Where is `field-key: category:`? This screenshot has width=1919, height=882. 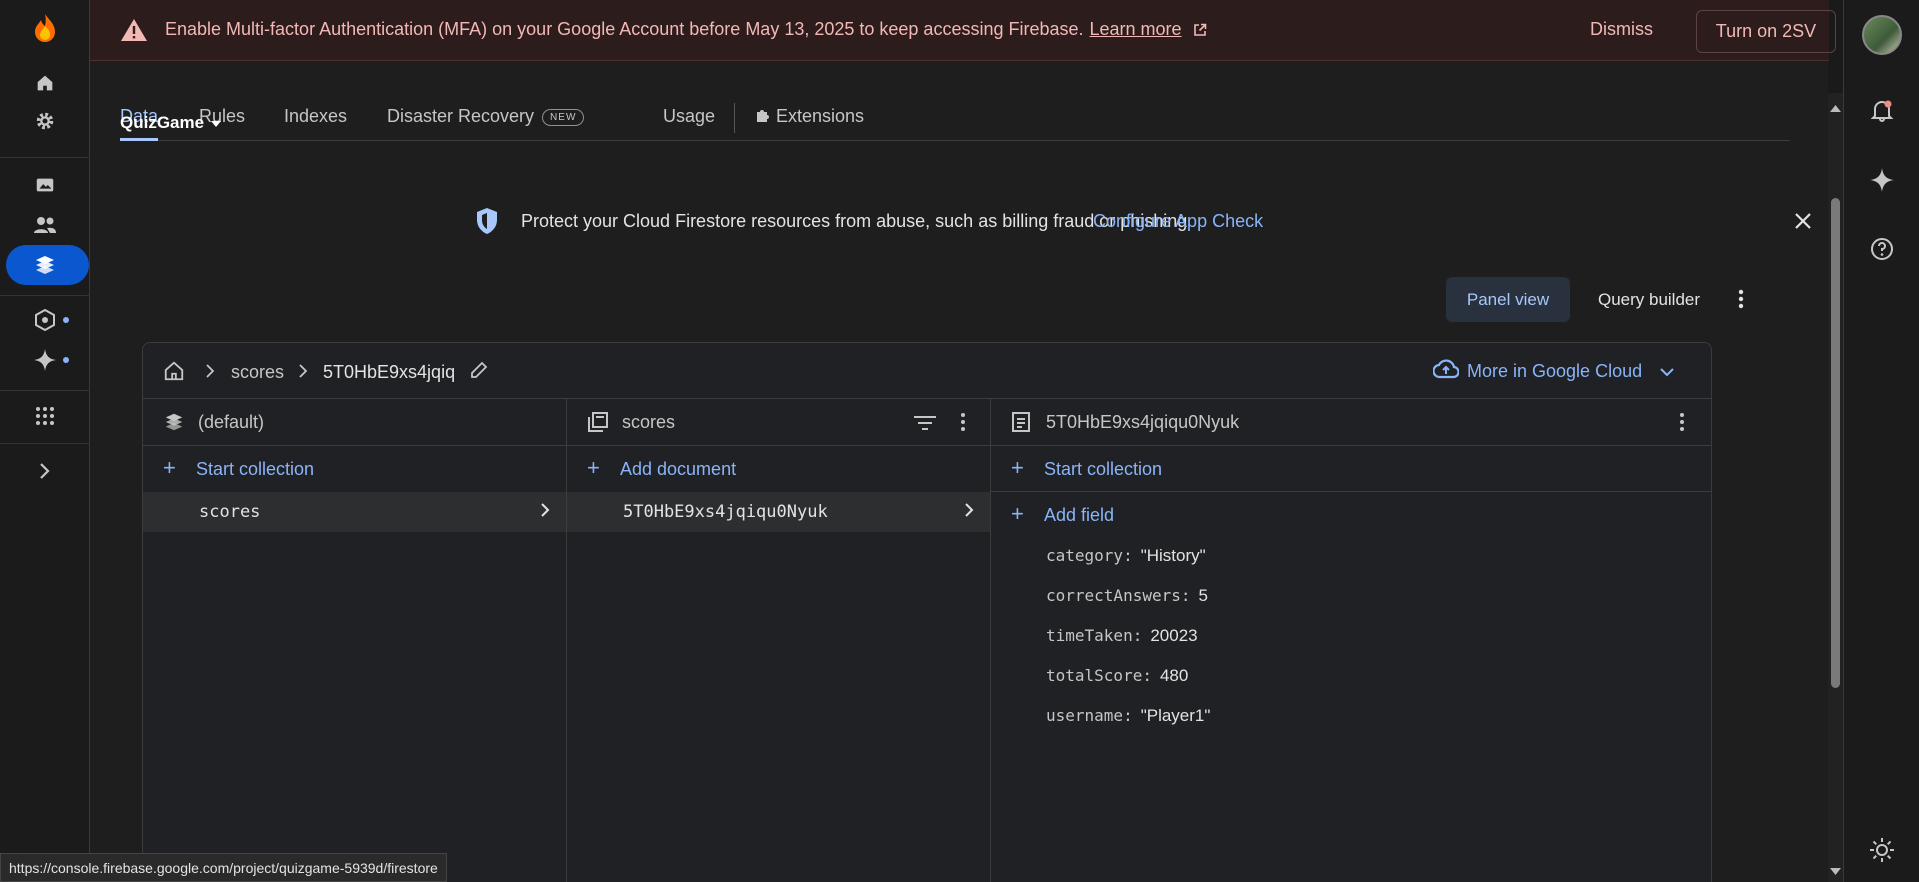
field-key: category: is located at coordinates (1089, 555).